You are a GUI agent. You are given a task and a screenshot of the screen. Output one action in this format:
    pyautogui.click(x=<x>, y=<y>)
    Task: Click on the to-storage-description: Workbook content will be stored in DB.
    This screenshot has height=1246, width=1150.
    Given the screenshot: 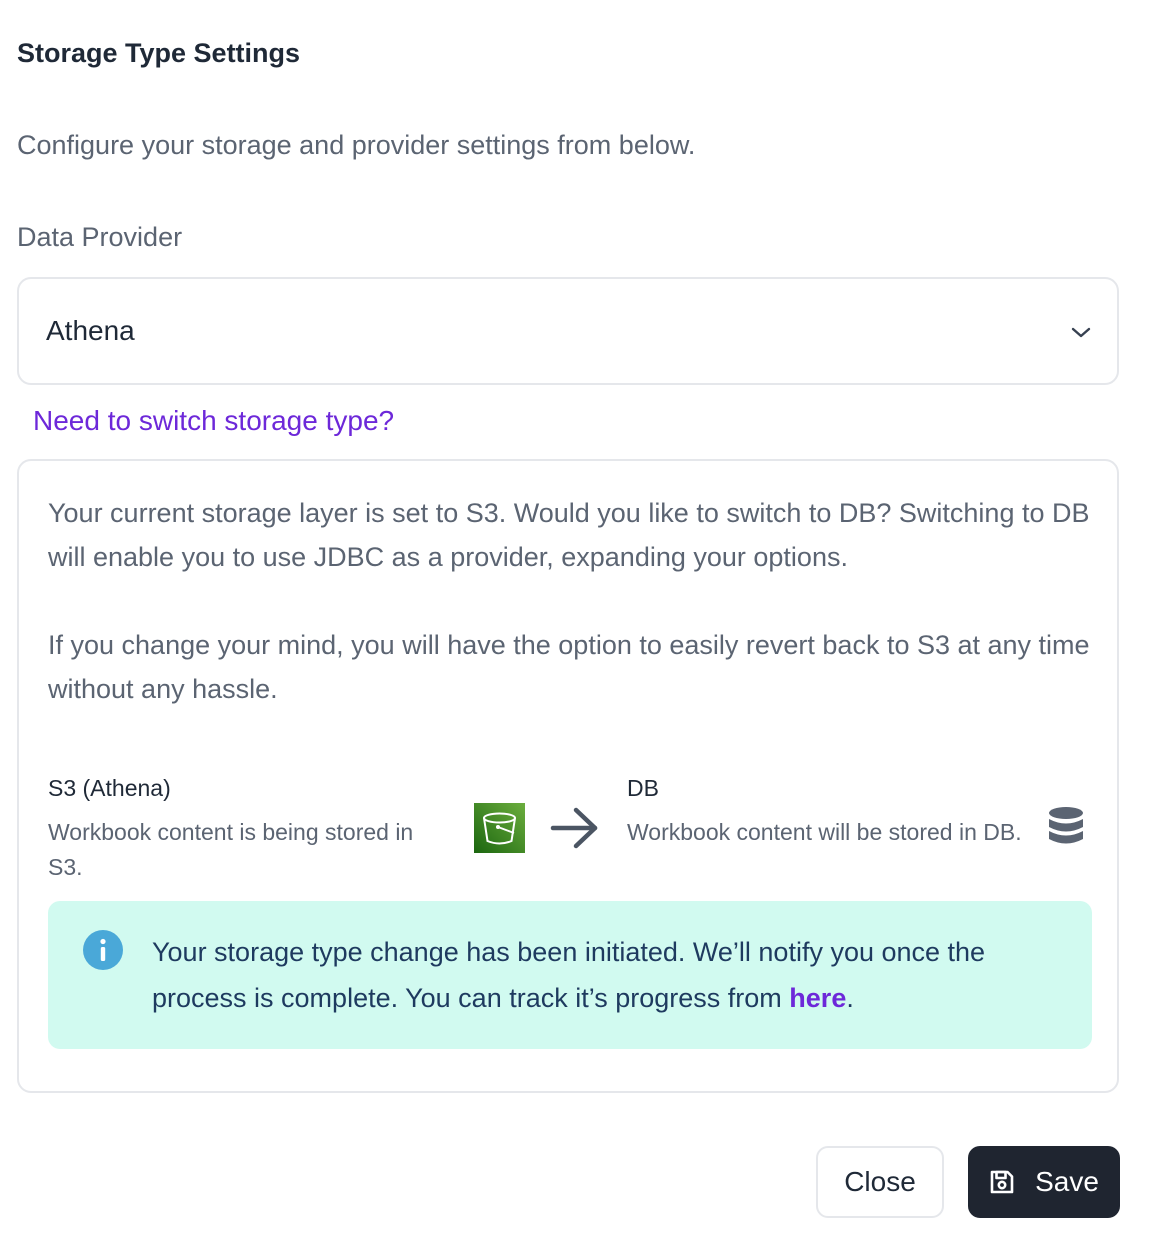 What is the action you would take?
    pyautogui.click(x=824, y=832)
    